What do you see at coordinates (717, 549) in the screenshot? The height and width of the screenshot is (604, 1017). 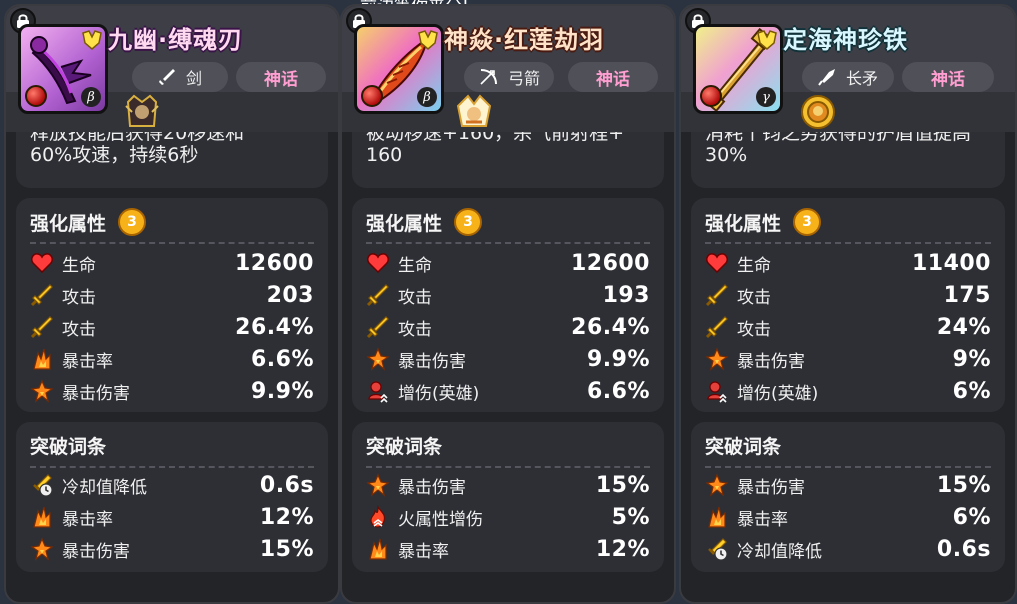 I see `cooldown-icon` at bounding box center [717, 549].